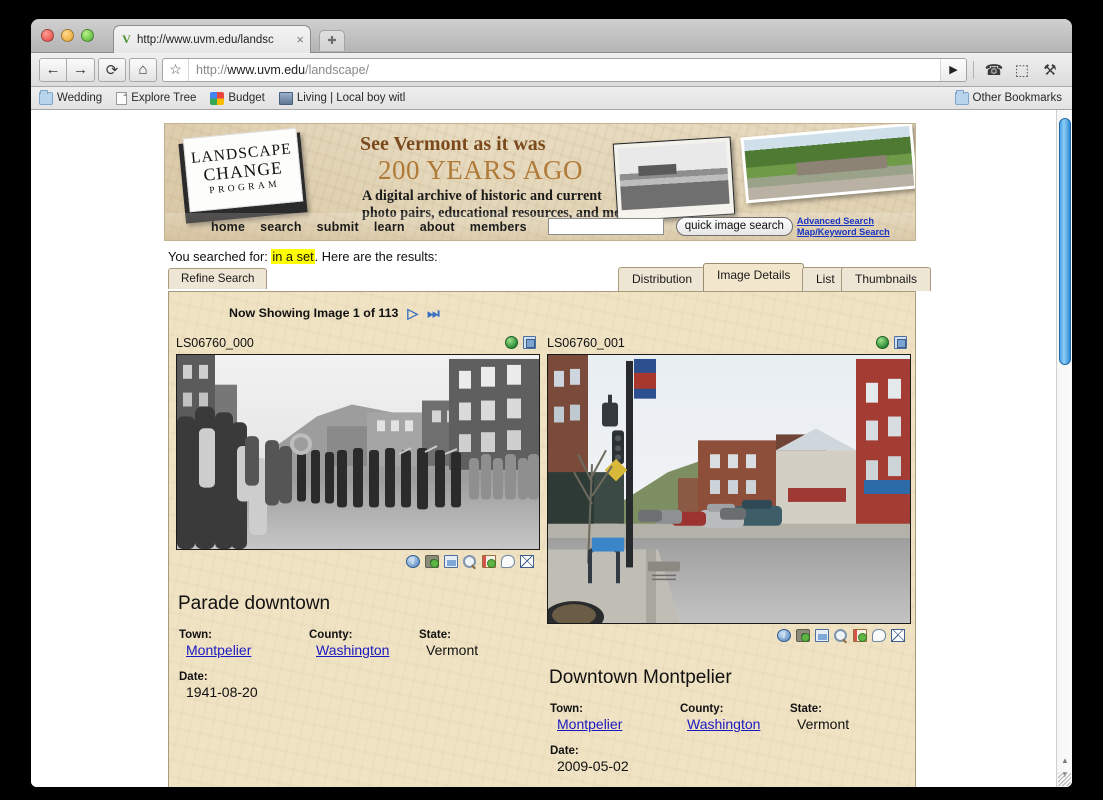 The image size is (1103, 800). What do you see at coordinates (67, 35) in the screenshot?
I see `window-minimize-button` at bounding box center [67, 35].